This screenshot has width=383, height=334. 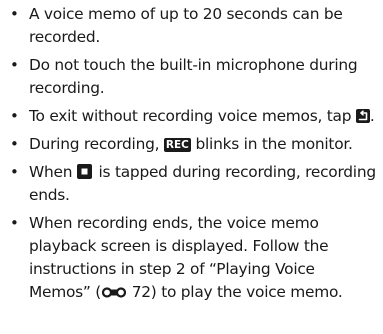 What do you see at coordinates (84, 171) in the screenshot?
I see `stop-icon` at bounding box center [84, 171].